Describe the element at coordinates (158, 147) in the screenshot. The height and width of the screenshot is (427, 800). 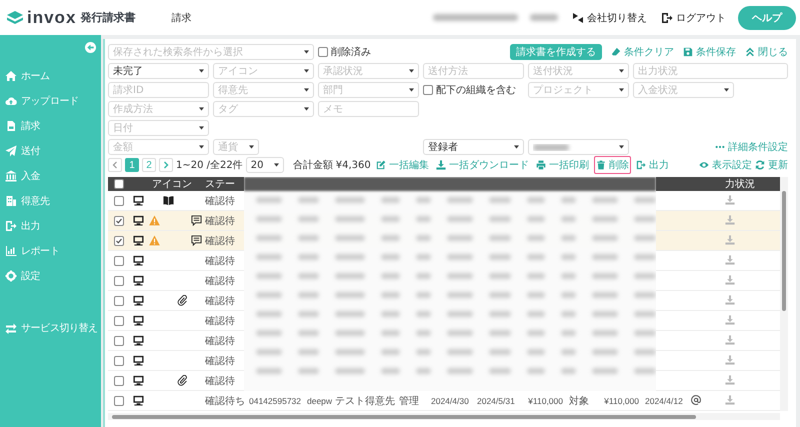
I see `dropdown: 金額` at that location.